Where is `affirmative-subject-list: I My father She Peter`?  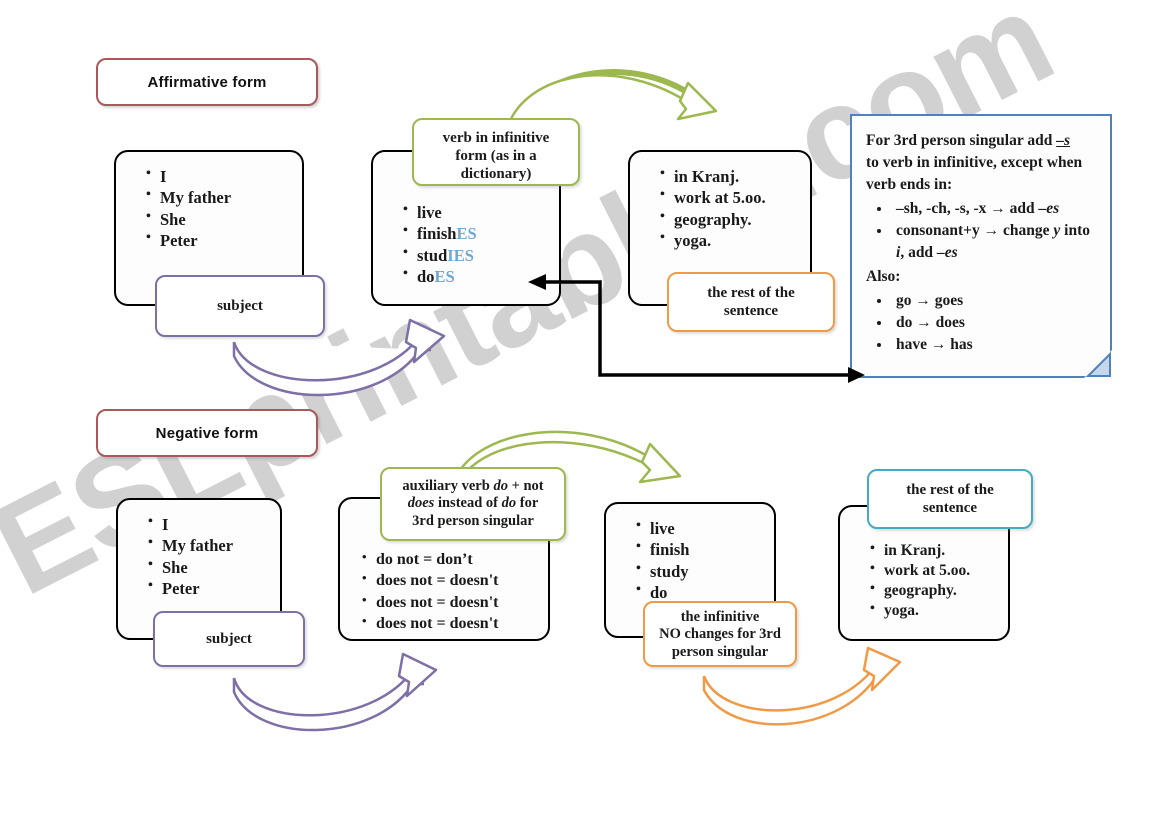 affirmative-subject-list: I My father She Peter is located at coordinates (209, 202).